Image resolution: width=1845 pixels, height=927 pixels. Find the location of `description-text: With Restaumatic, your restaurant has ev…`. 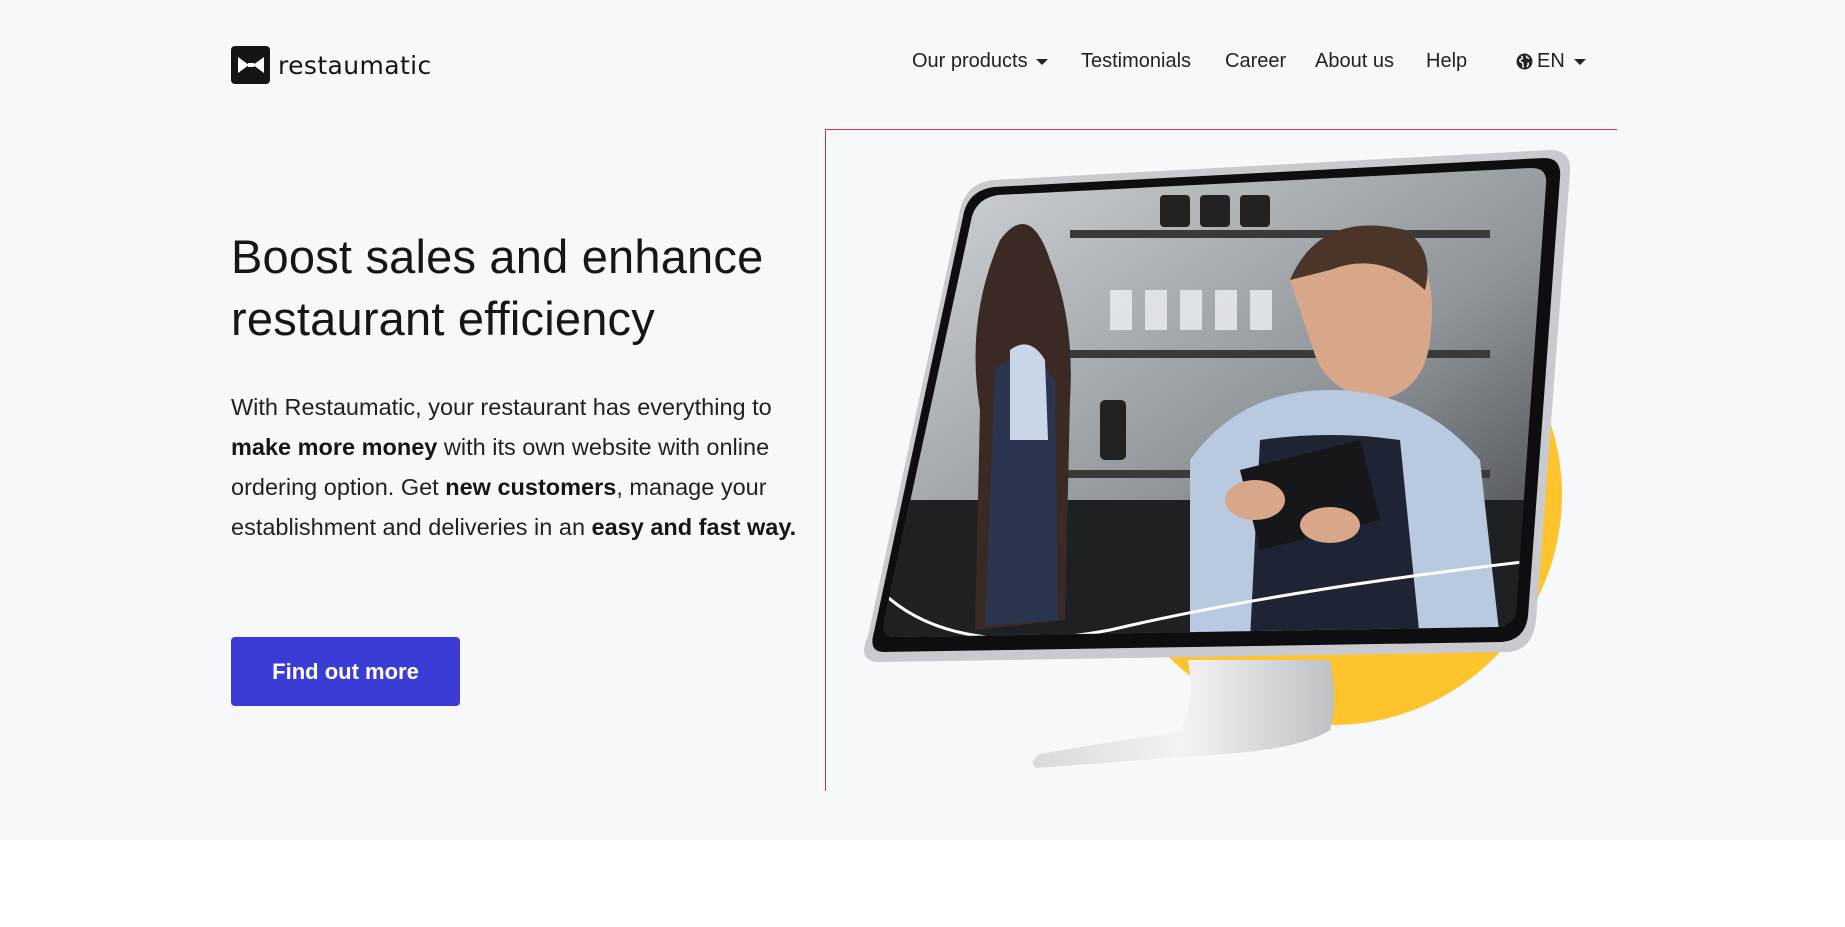

description-text: With Restaumatic, your restaurant has ev… is located at coordinates (501, 407).